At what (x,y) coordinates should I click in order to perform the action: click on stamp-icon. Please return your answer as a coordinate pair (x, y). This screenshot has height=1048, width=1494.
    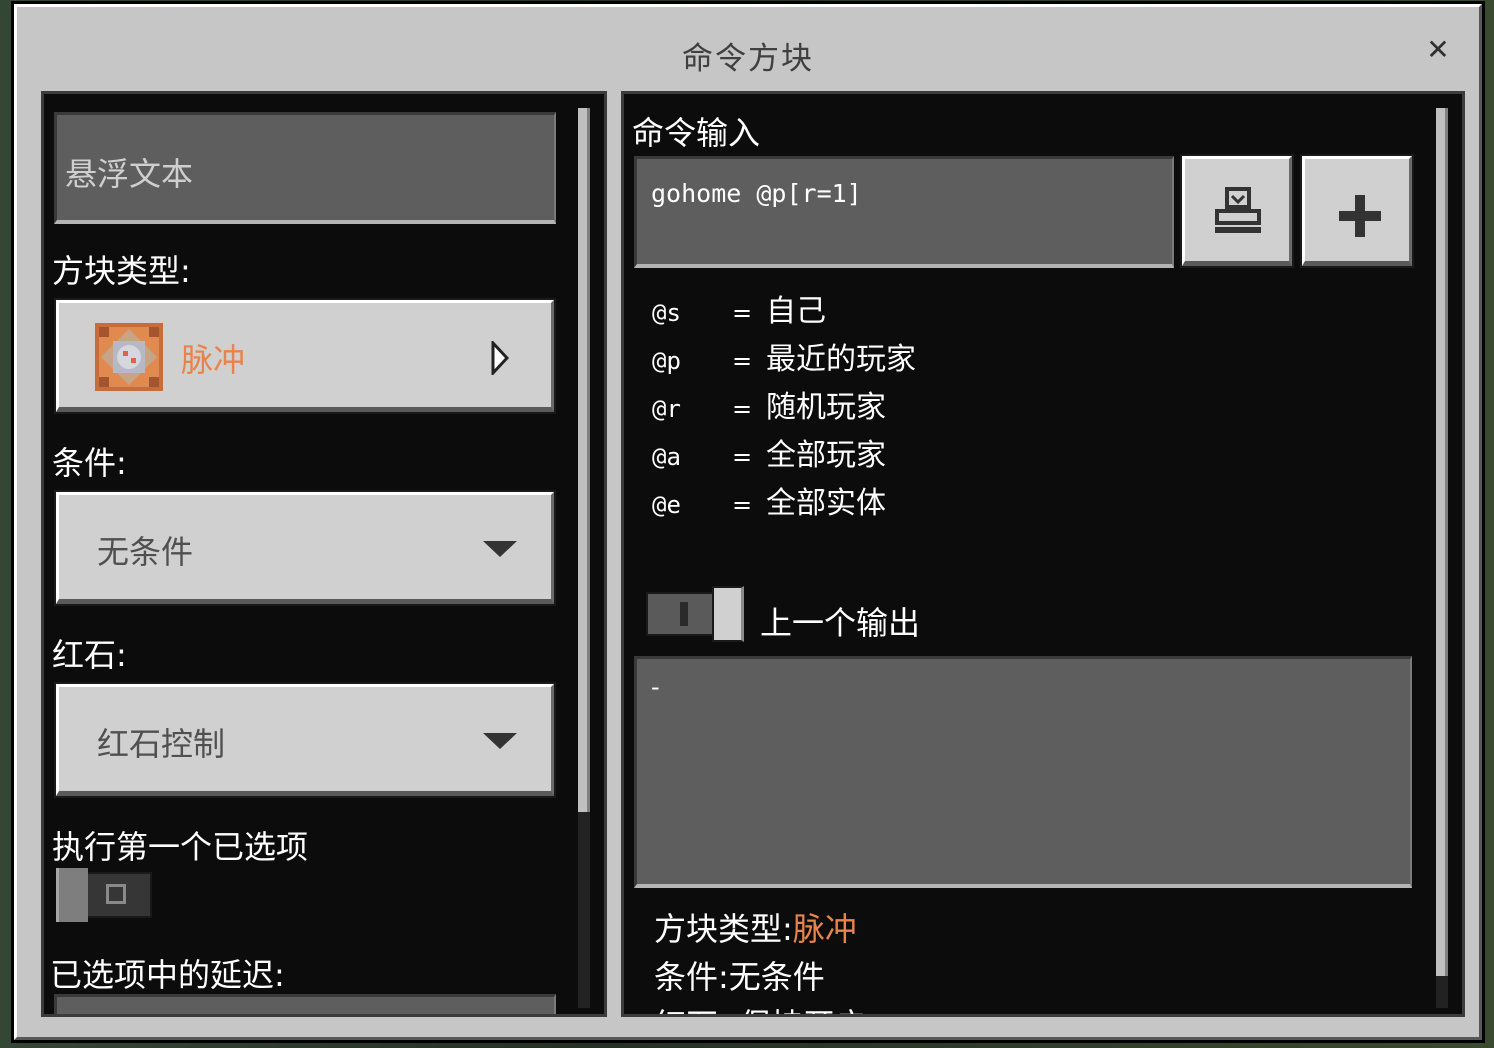
    Looking at the image, I should click on (1238, 213).